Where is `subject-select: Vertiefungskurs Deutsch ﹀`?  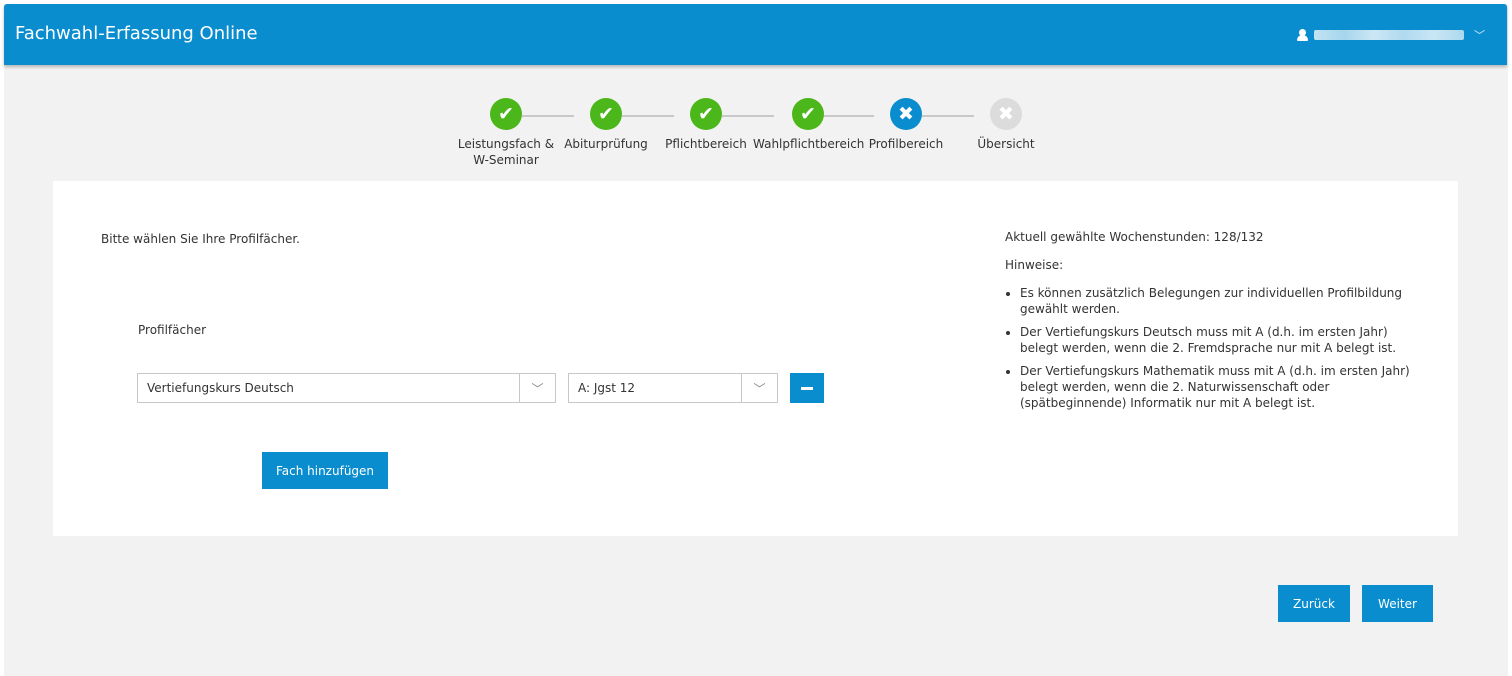
subject-select: Vertiefungskurs Deutsch ﹀ is located at coordinates (346, 388).